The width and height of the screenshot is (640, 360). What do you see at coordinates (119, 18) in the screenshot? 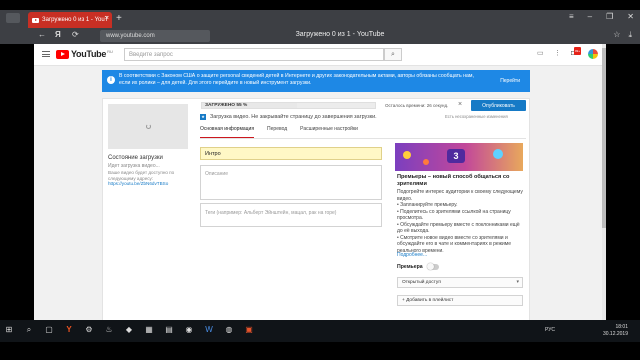
I see `new-tab-button: +` at bounding box center [119, 18].